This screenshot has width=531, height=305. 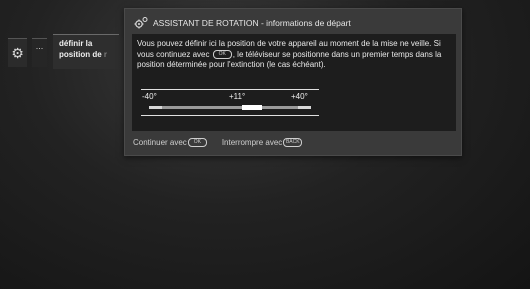 I want to click on continue-label: Continuer avec, so click(x=160, y=142).